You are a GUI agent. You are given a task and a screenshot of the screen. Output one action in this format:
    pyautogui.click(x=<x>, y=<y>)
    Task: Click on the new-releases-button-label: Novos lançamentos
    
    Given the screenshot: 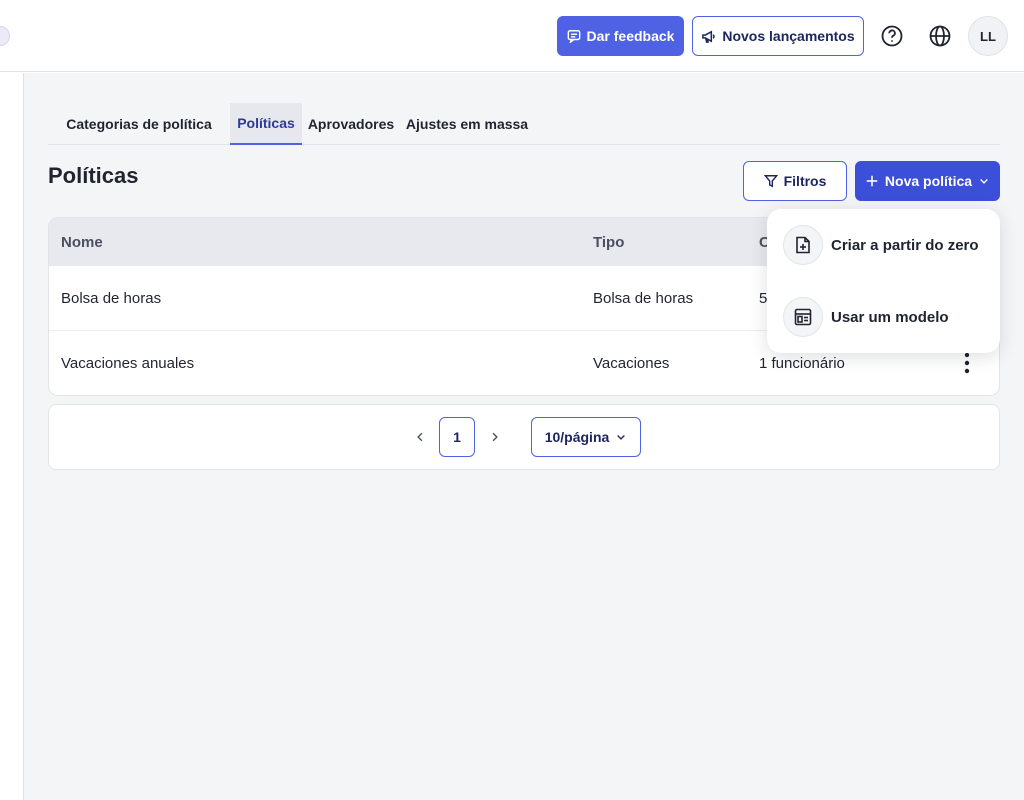 What is the action you would take?
    pyautogui.click(x=788, y=36)
    